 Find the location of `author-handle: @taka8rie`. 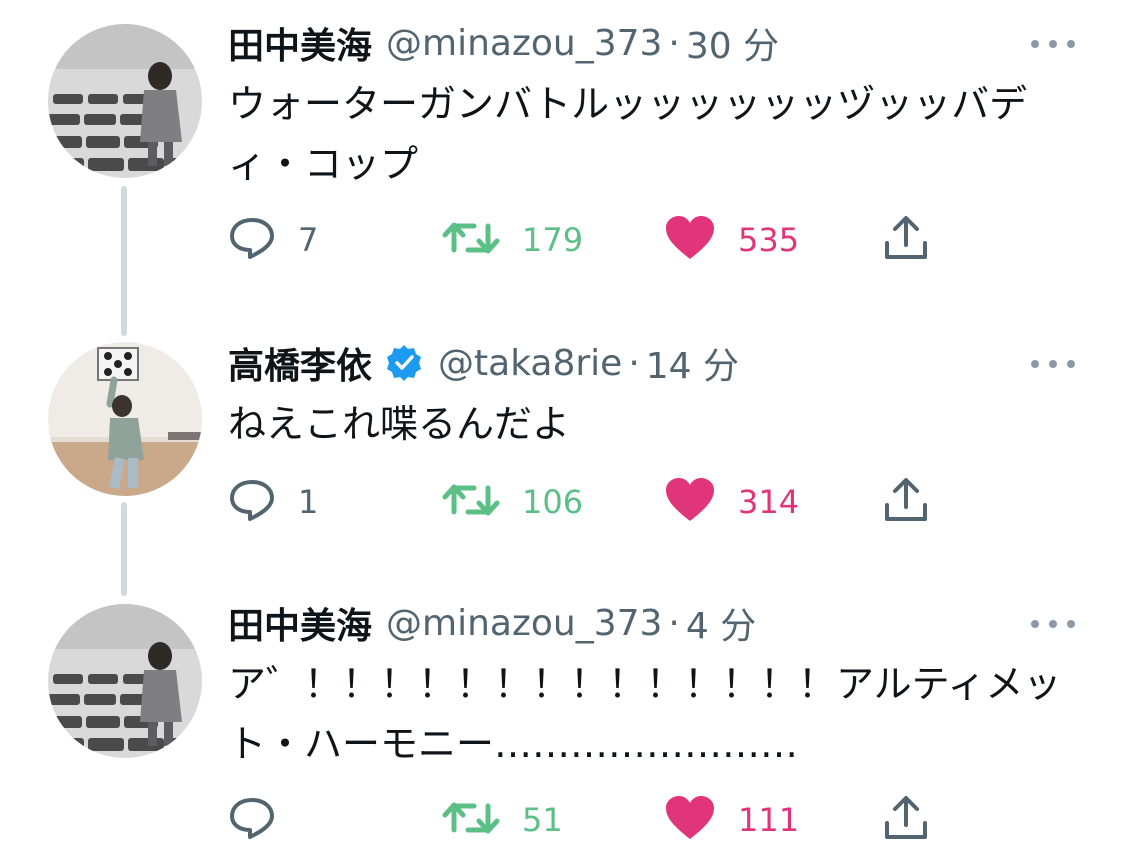

author-handle: @taka8rie is located at coordinates (530, 363).